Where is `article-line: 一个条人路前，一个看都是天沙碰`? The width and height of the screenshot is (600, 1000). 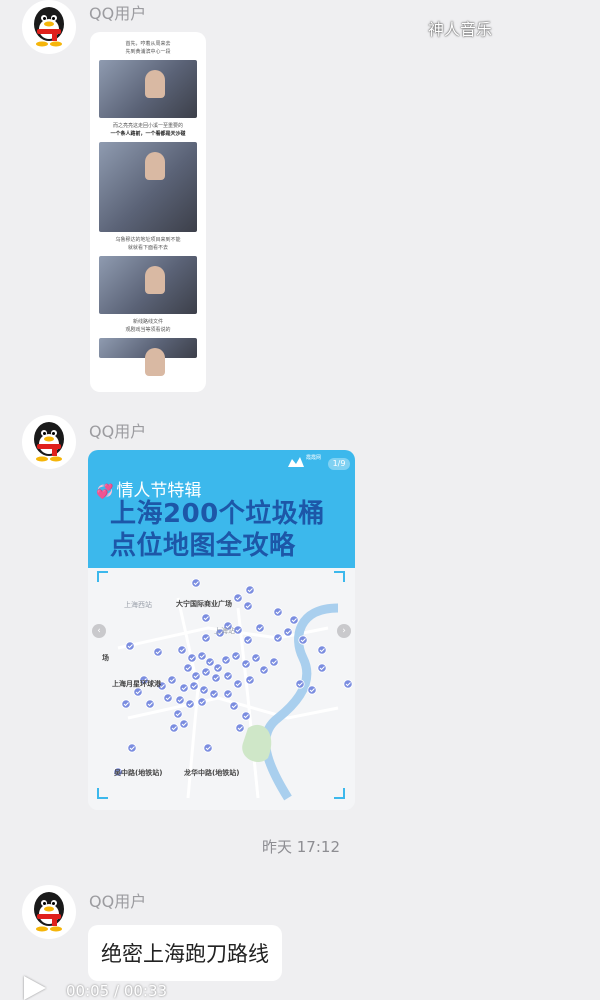 article-line: 一个条人路前，一个看都是天沙碰 is located at coordinates (148, 134).